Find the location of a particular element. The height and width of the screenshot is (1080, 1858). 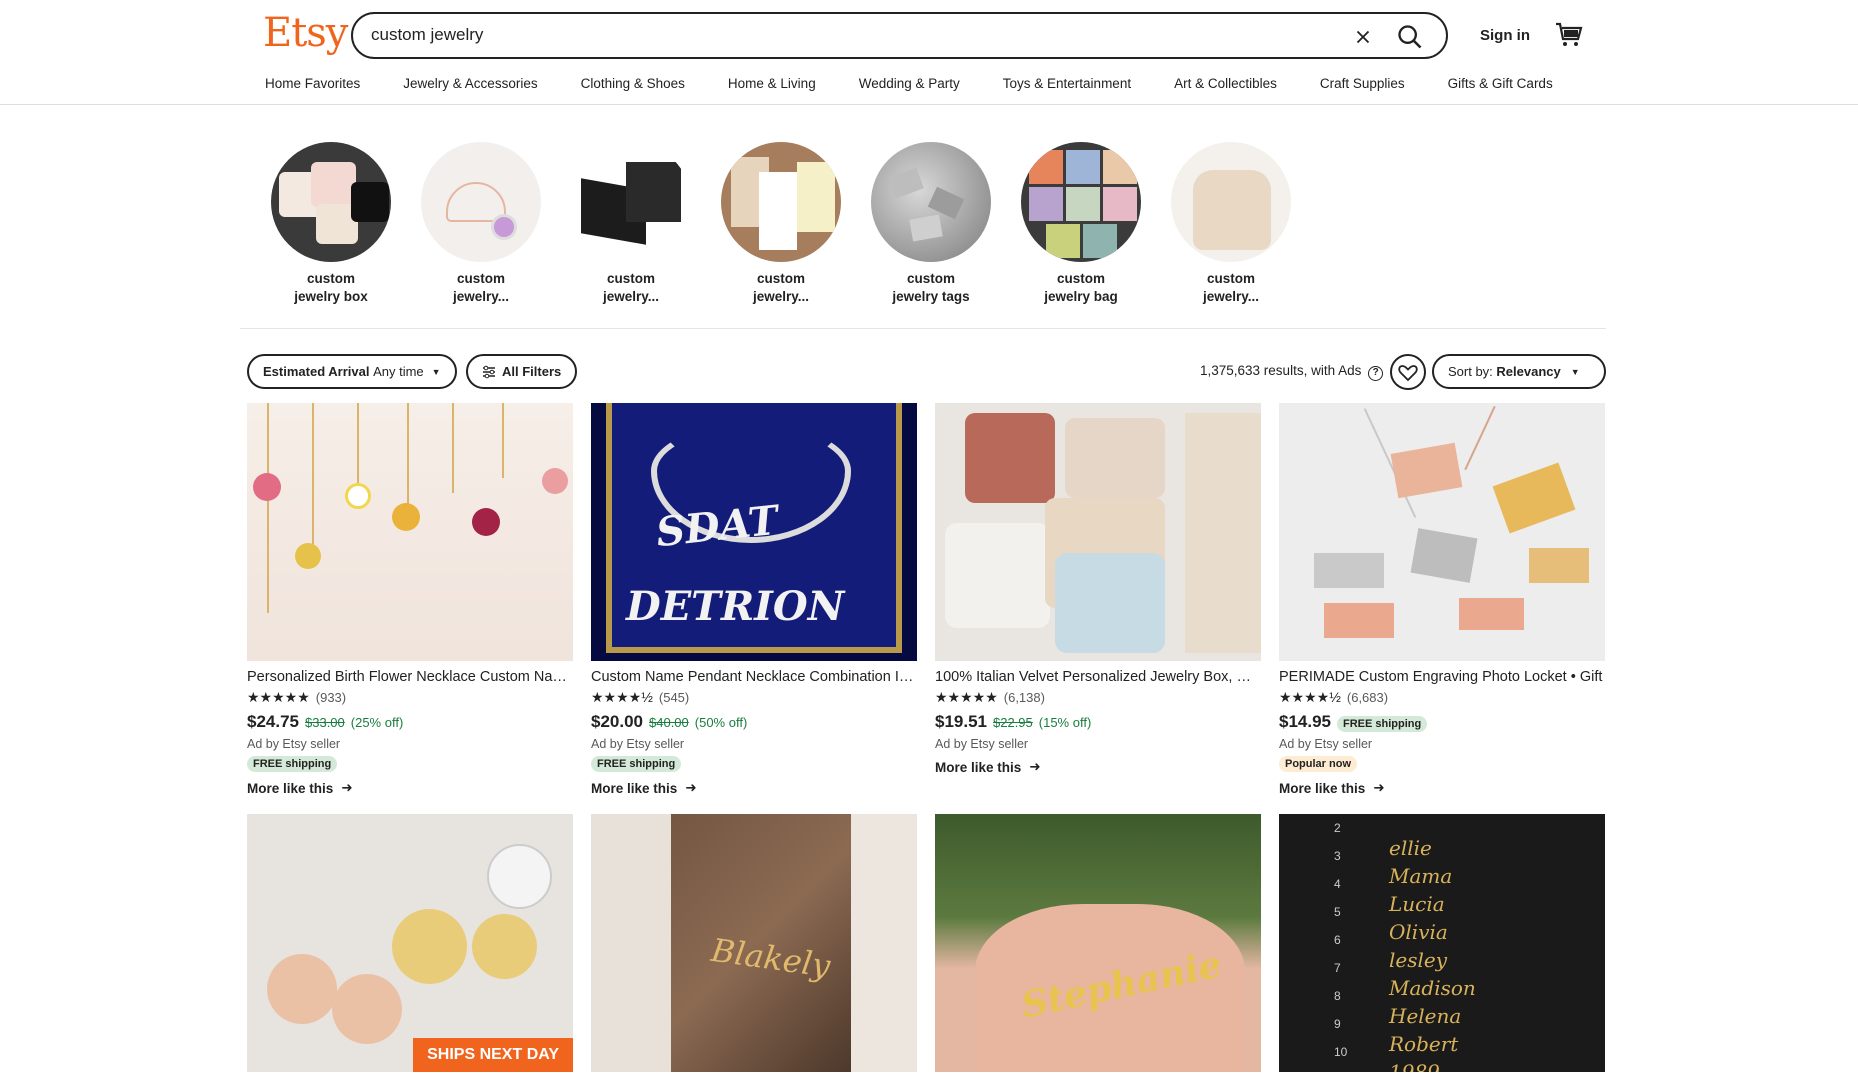

category-link: Jewelry & Accessories is located at coordinates (470, 83).